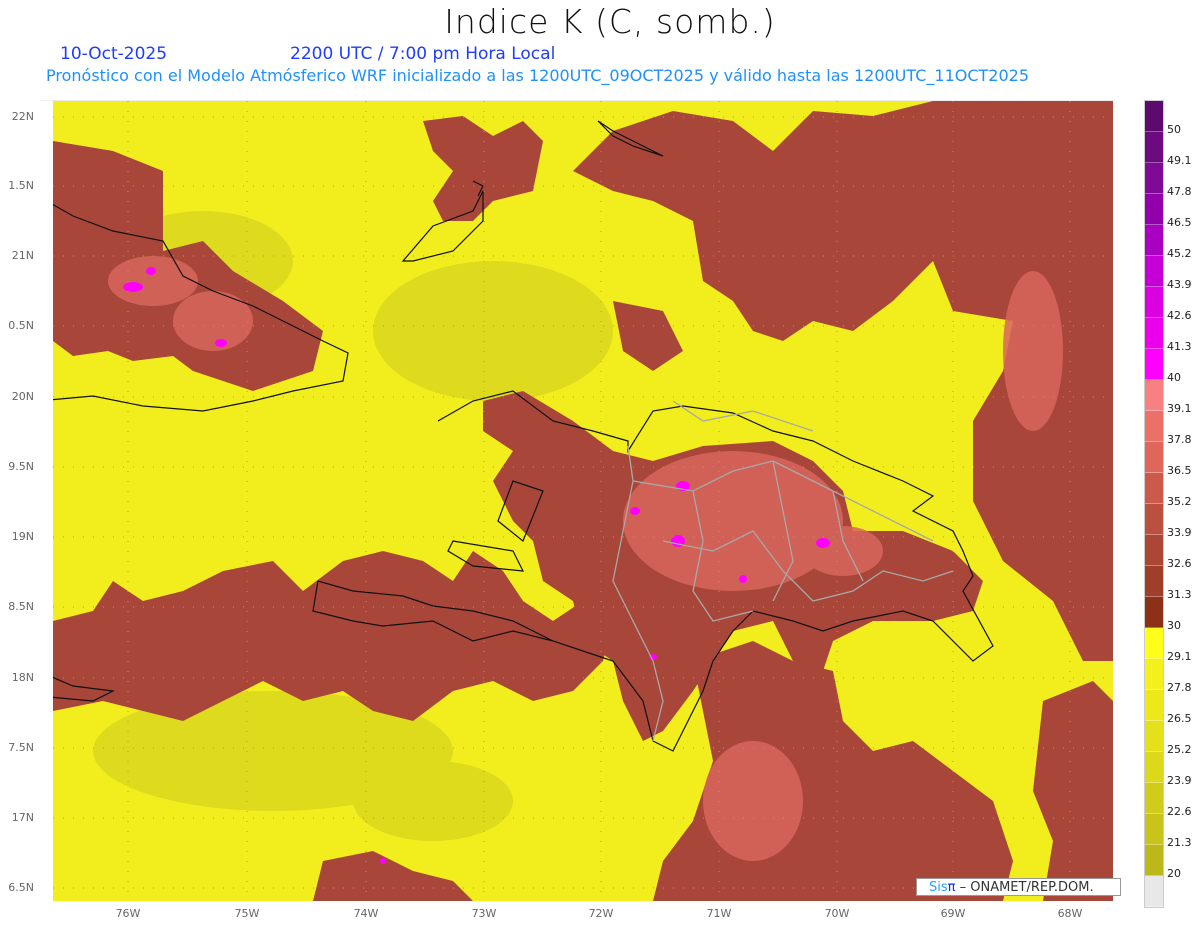 Image resolution: width=1200 pixels, height=927 pixels. I want to click on colorbar-label: 36.5, so click(1179, 470).